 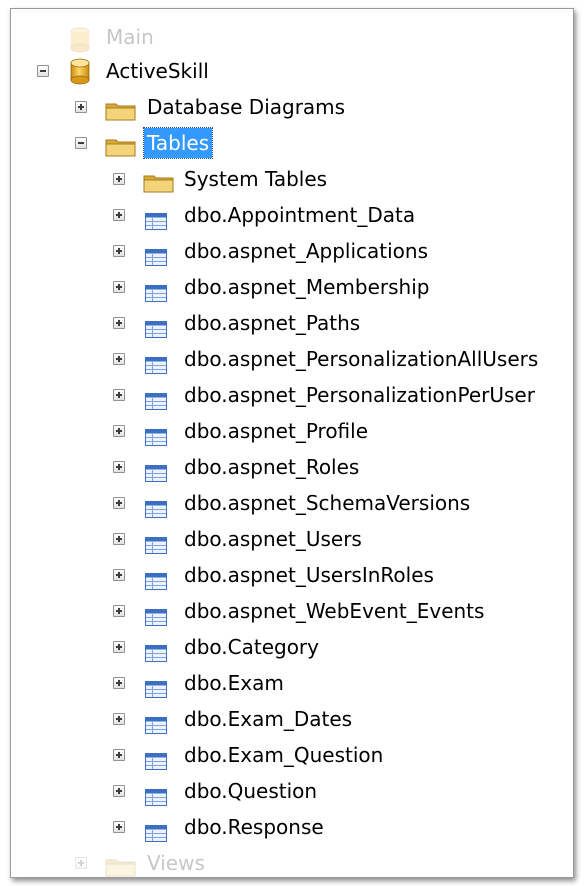 I want to click on tree-node-table: dbo.Category, so click(x=291, y=647).